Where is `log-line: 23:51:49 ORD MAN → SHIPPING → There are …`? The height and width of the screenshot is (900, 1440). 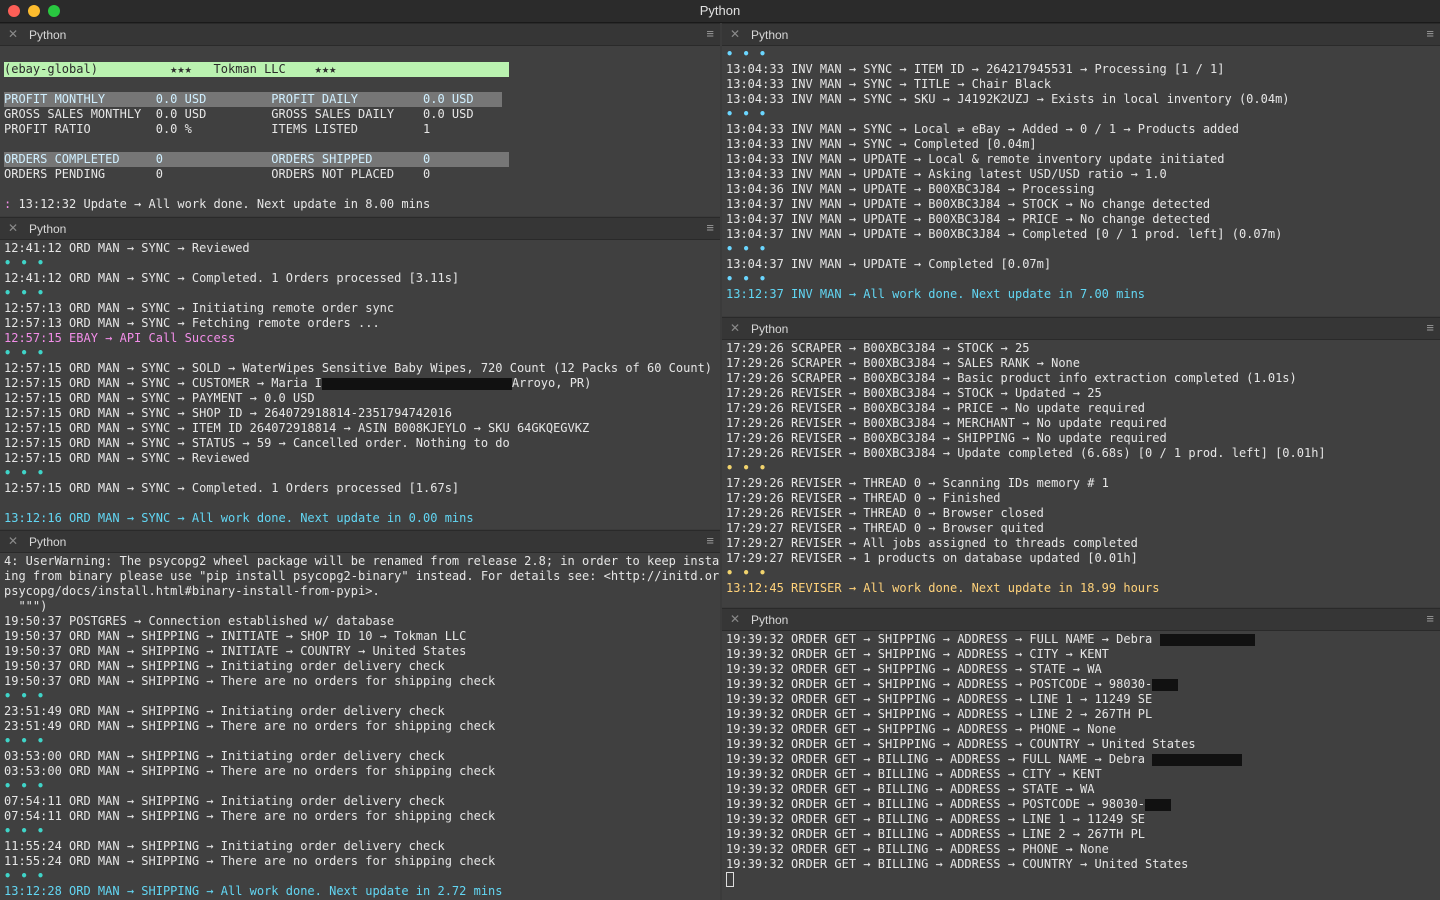 log-line: 23:51:49 ORD MAN → SHIPPING → There are … is located at coordinates (250, 726).